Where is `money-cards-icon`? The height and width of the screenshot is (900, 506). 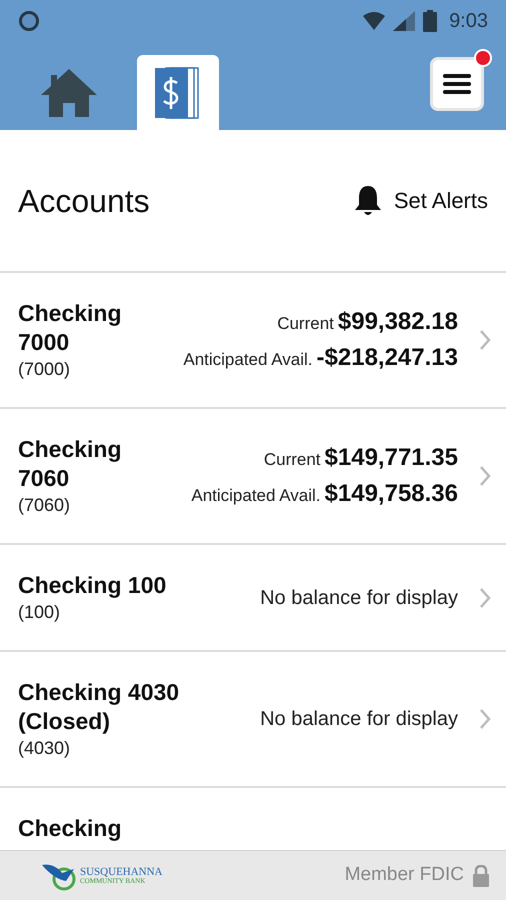
money-cards-icon is located at coordinates (178, 92).